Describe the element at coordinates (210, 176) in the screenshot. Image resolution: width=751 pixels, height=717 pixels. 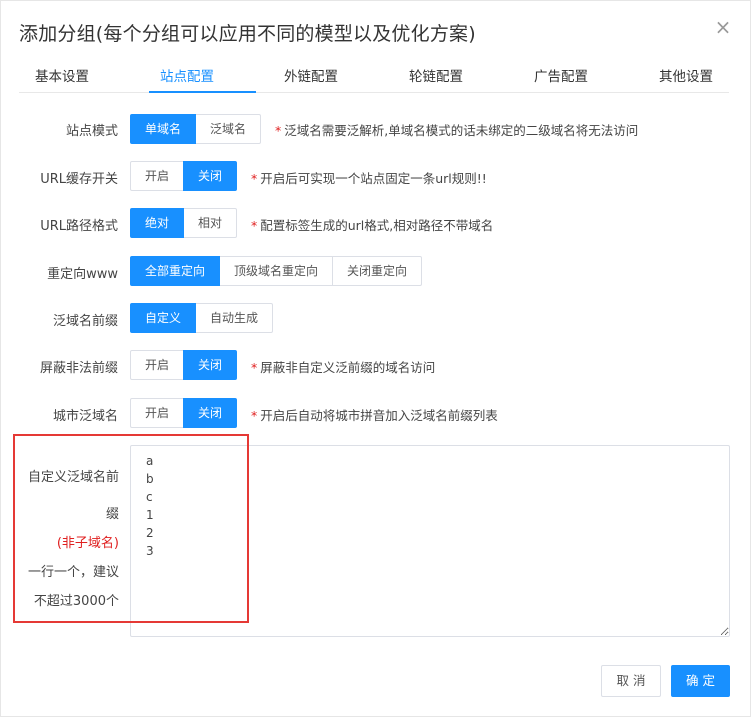
I see `url-cache-off-button: 关闭` at that location.